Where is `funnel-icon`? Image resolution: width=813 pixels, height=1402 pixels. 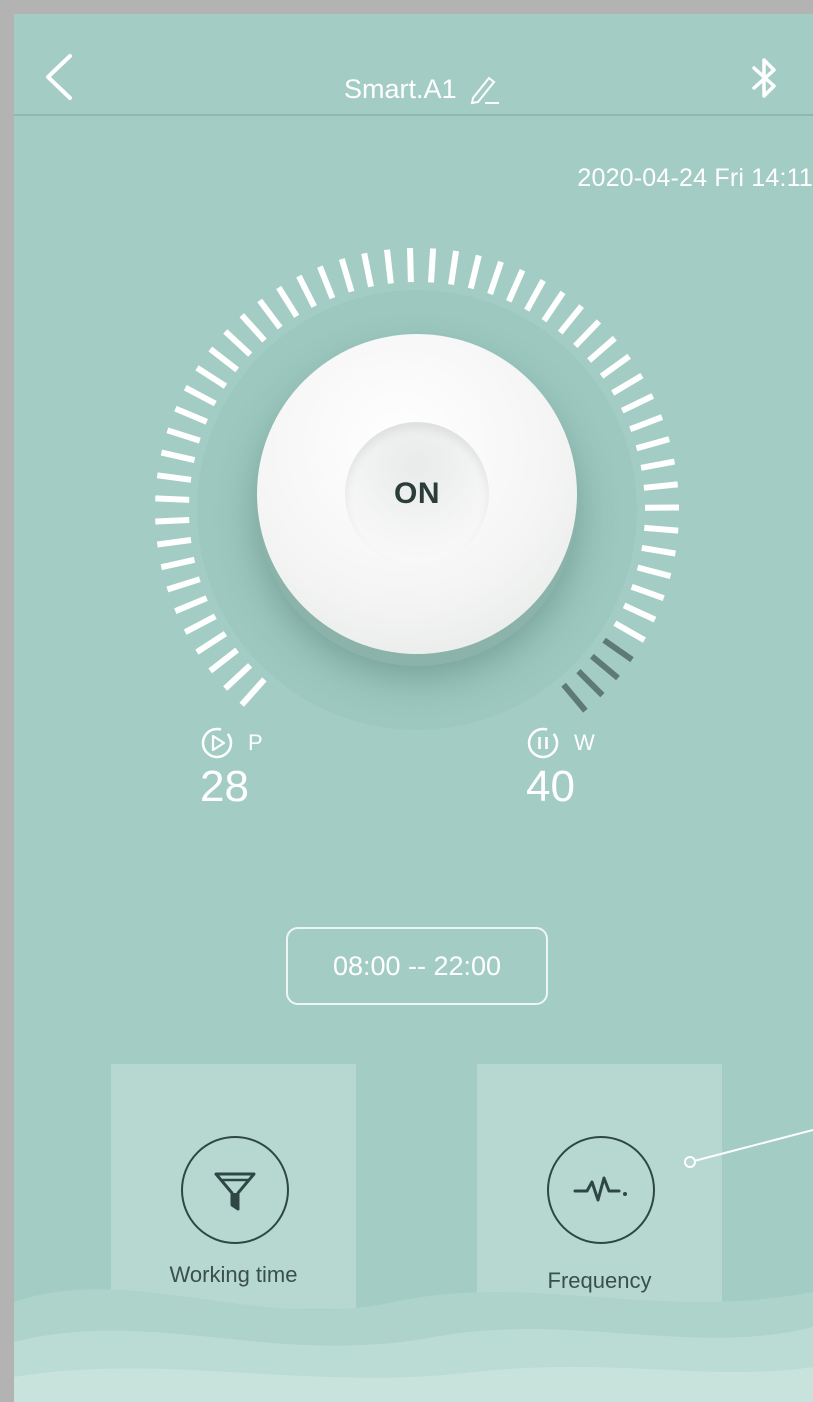
funnel-icon is located at coordinates (235, 1191).